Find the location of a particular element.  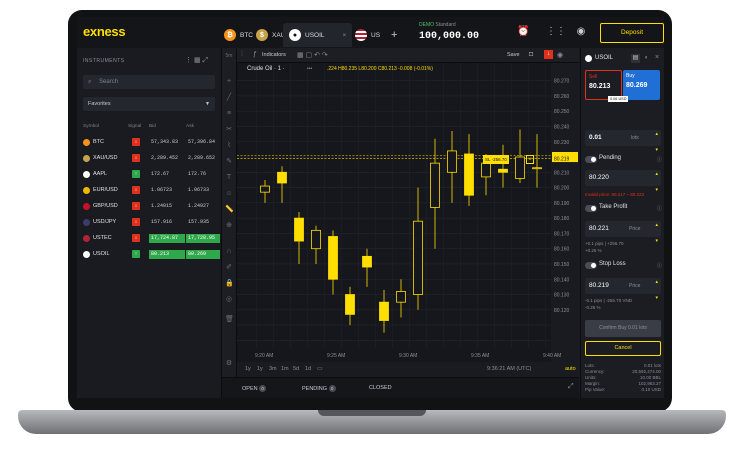

close-order-icon: × is located at coordinates (530, 159).